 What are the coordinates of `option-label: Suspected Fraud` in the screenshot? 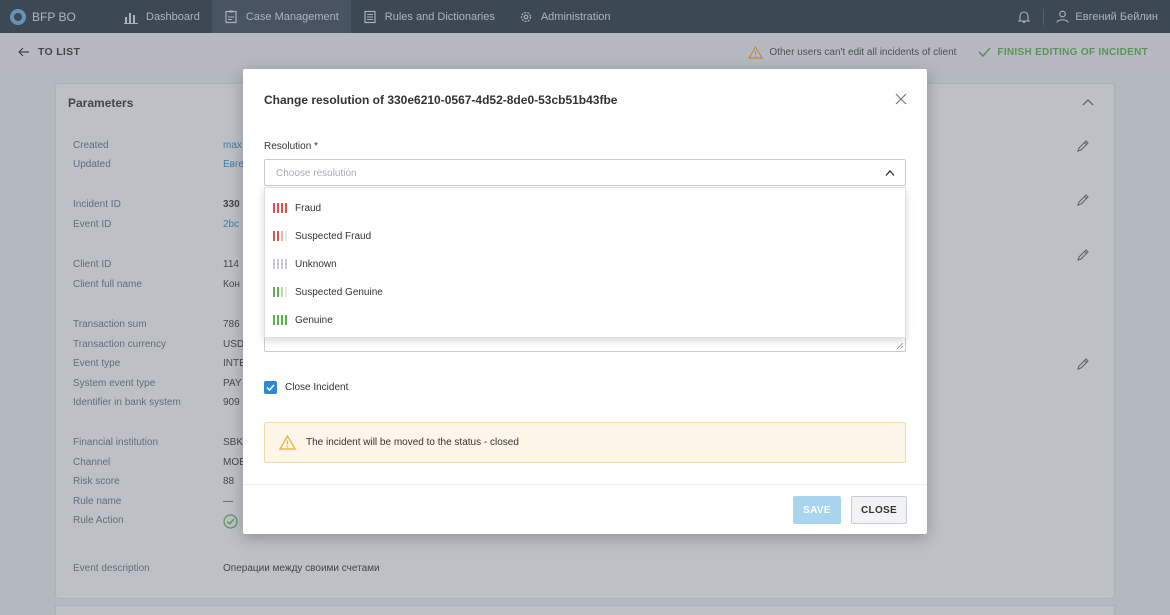 It's located at (333, 236).